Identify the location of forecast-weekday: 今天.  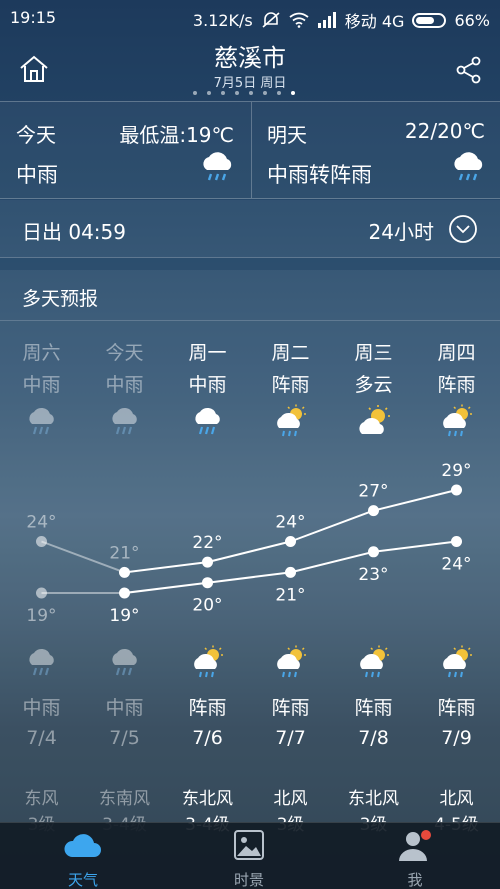
(124, 353).